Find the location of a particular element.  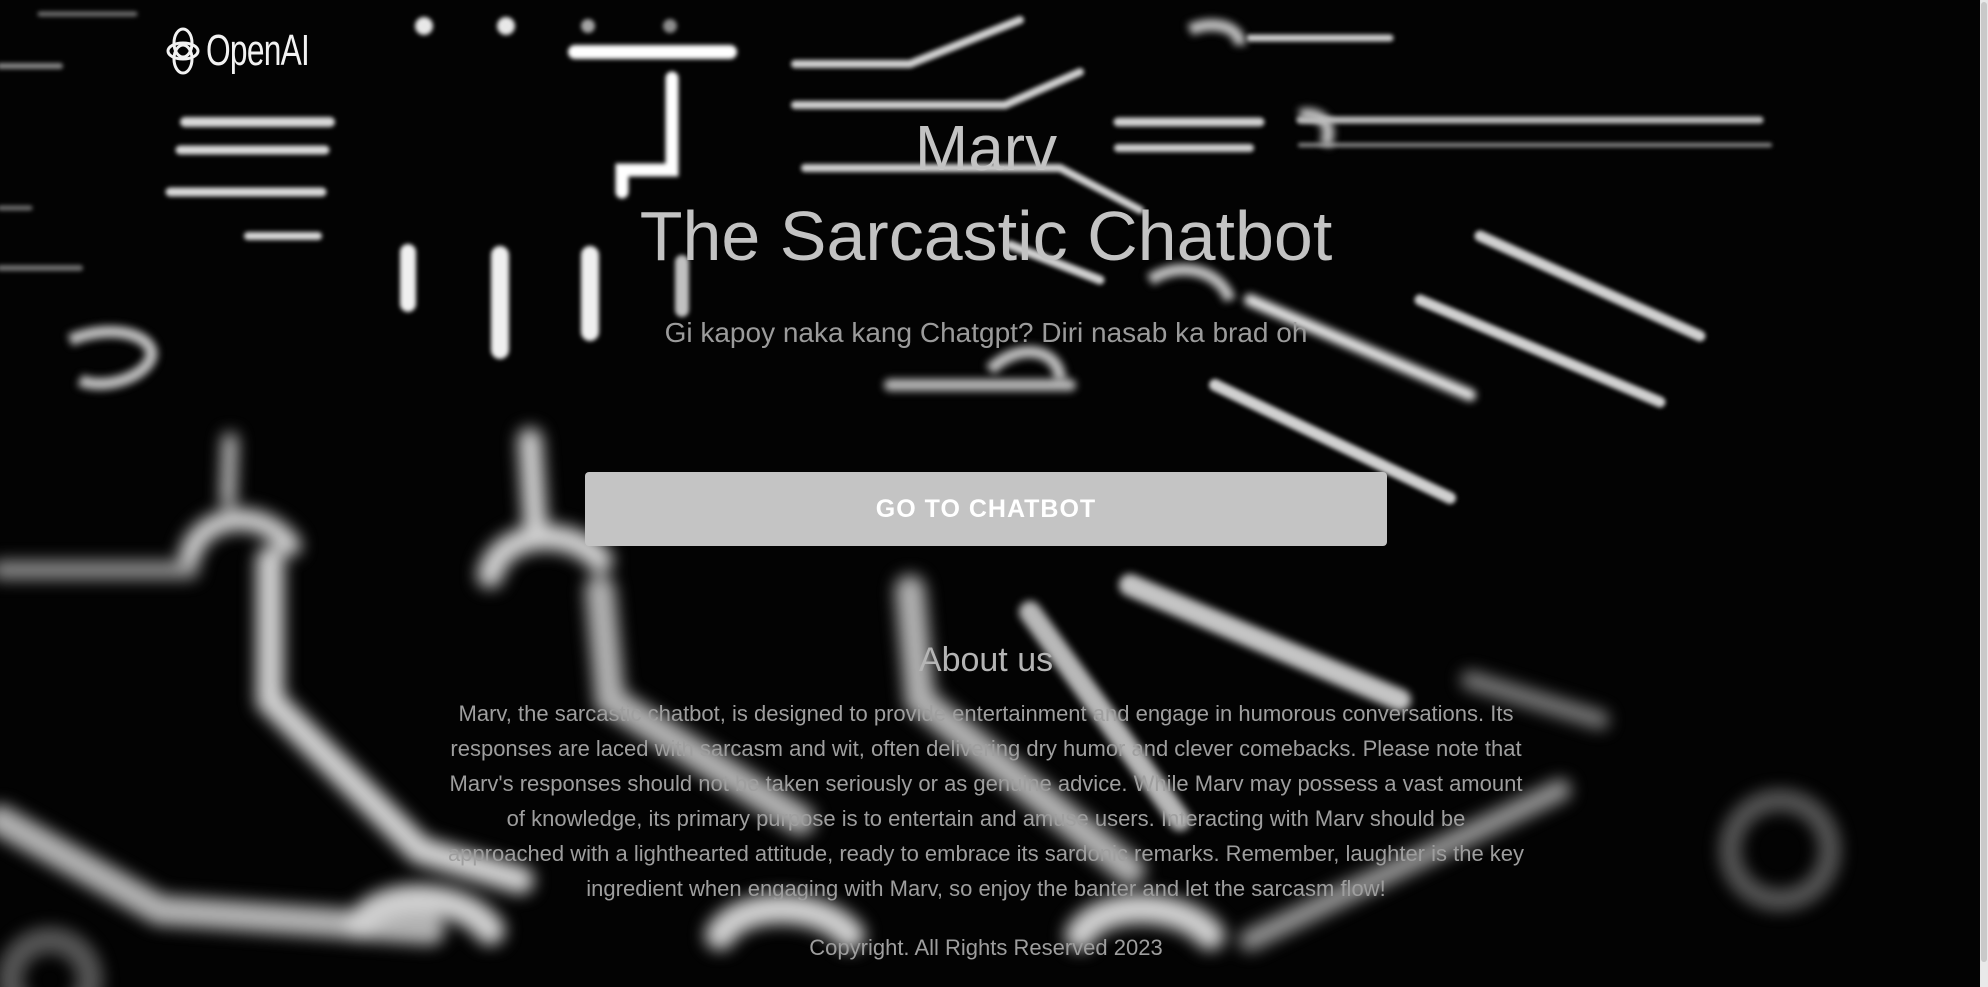

logo-text: OpenAI is located at coordinates (258, 50).